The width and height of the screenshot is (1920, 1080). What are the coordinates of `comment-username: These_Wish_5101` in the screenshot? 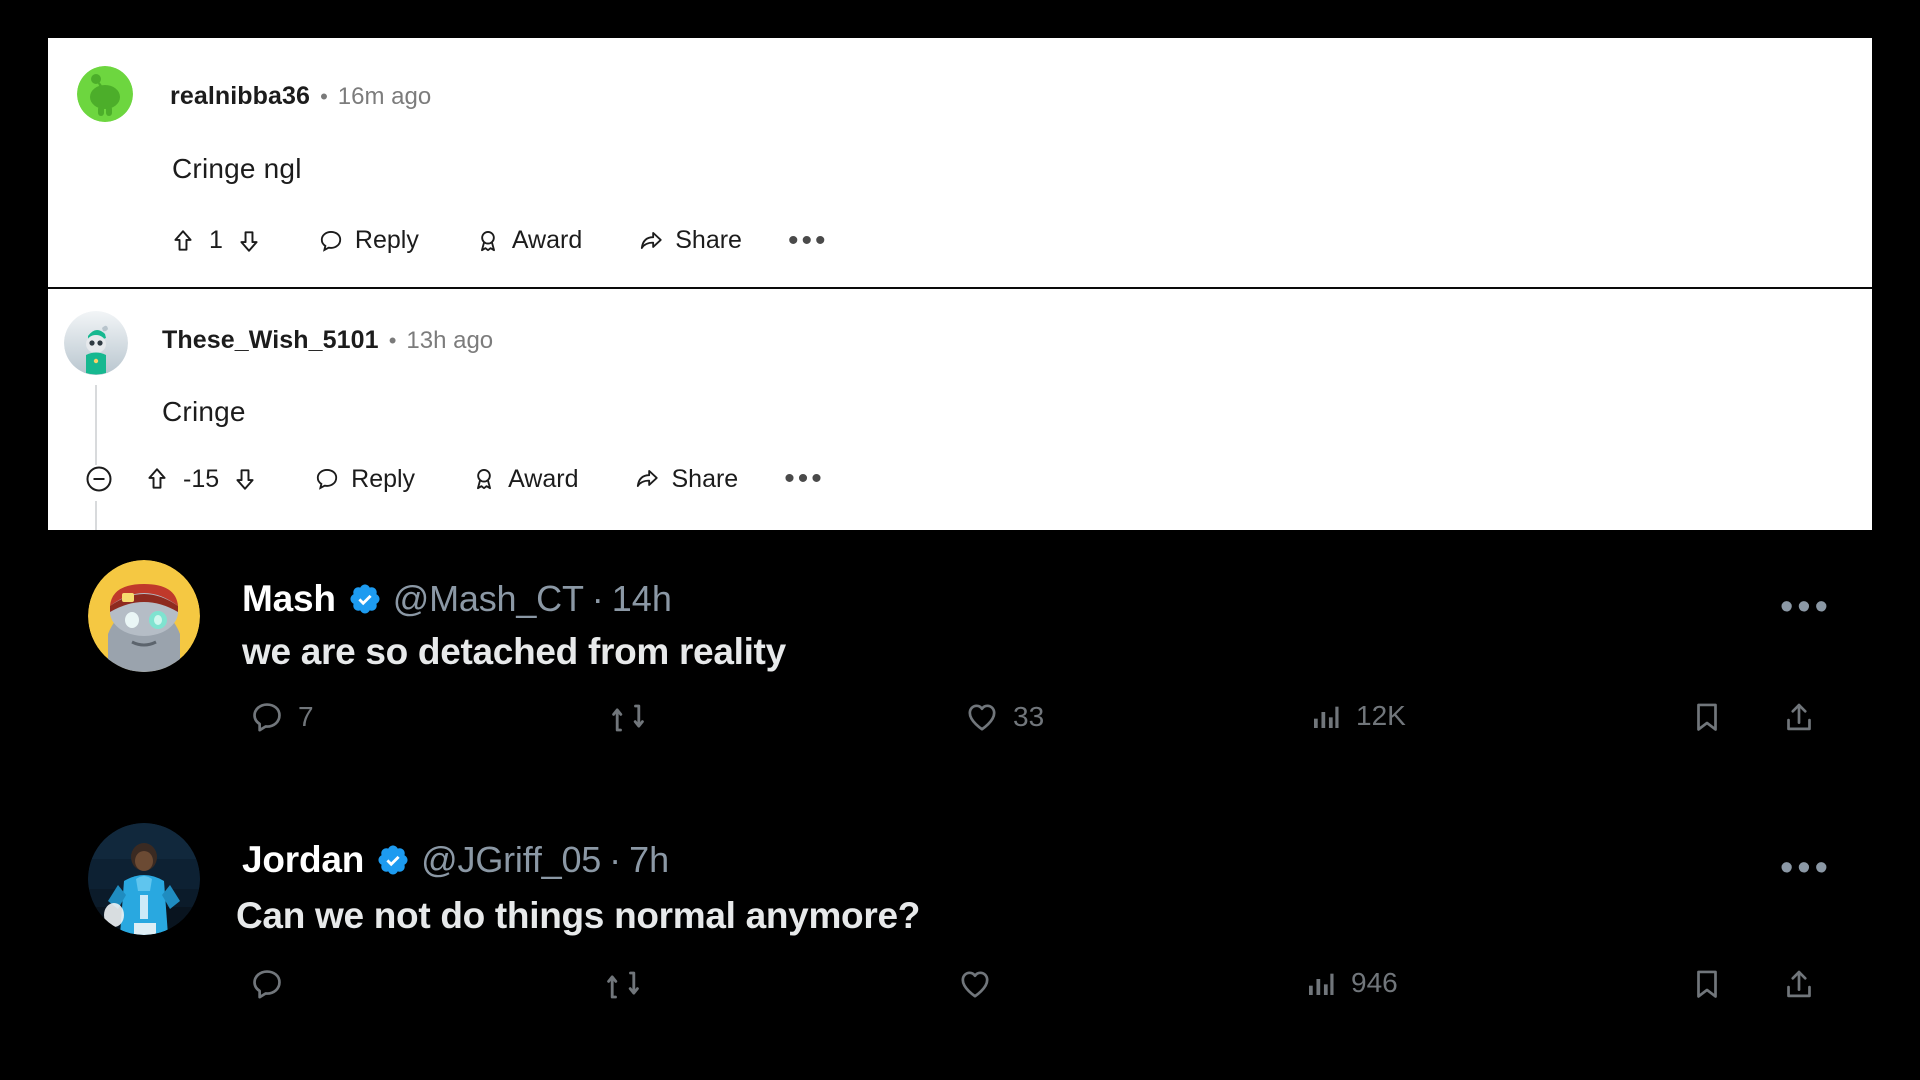 It's located at (270, 340).